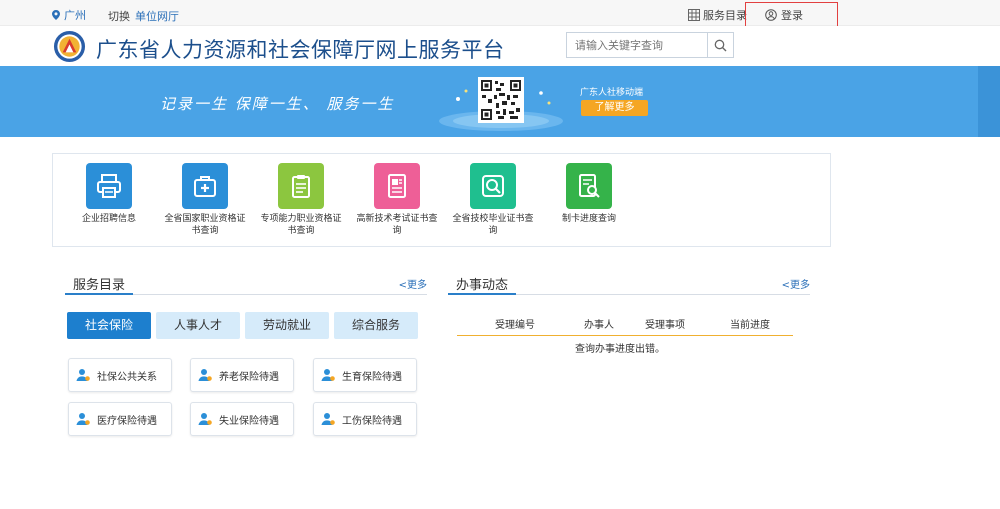 The image size is (1000, 509). I want to click on top-bar: 广州 切换 单位网厅 服务目录 登录, so click(500, 19).